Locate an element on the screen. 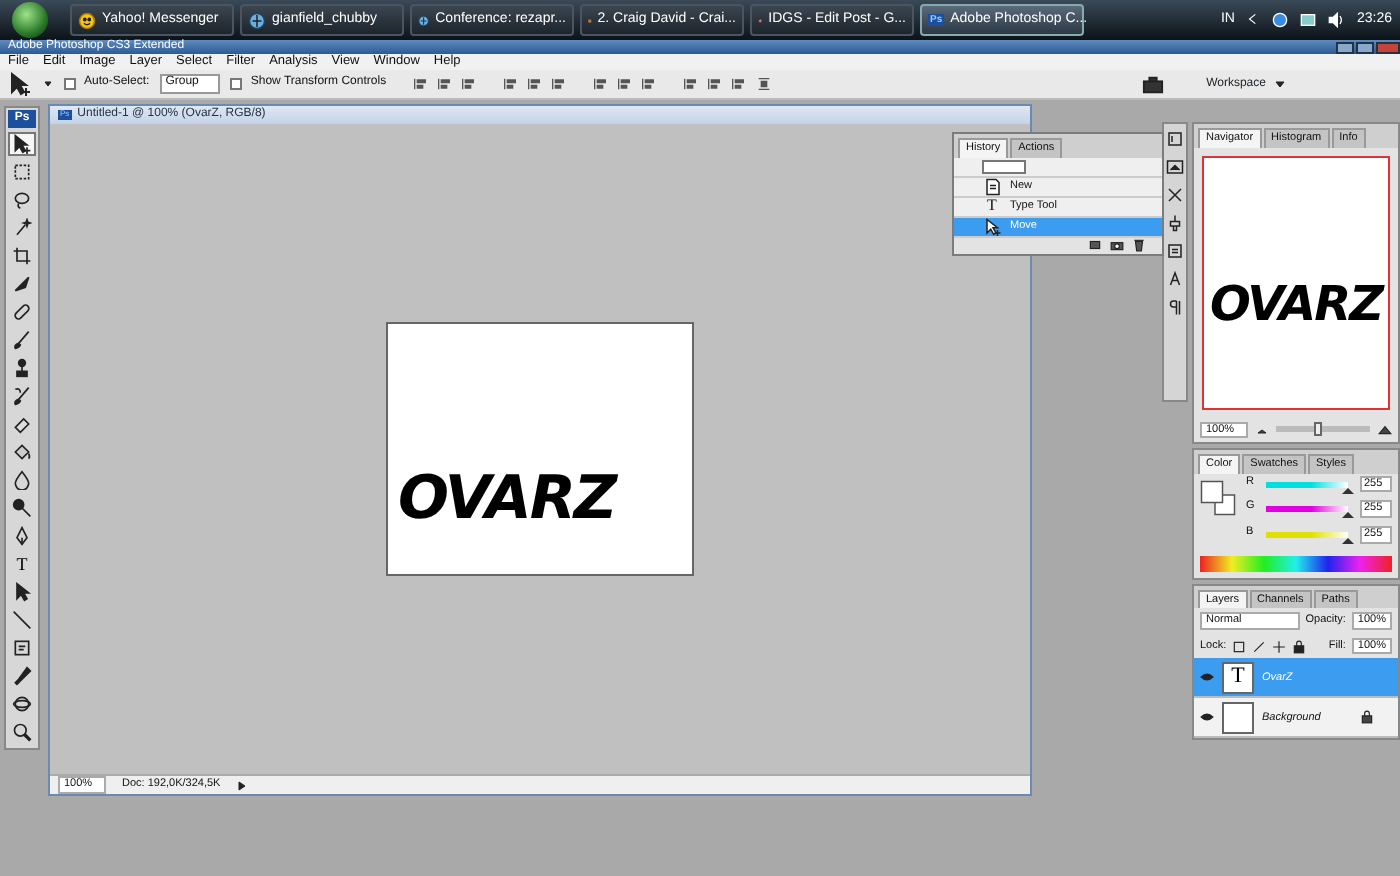  type-icon: T is located at coordinates (992, 206).